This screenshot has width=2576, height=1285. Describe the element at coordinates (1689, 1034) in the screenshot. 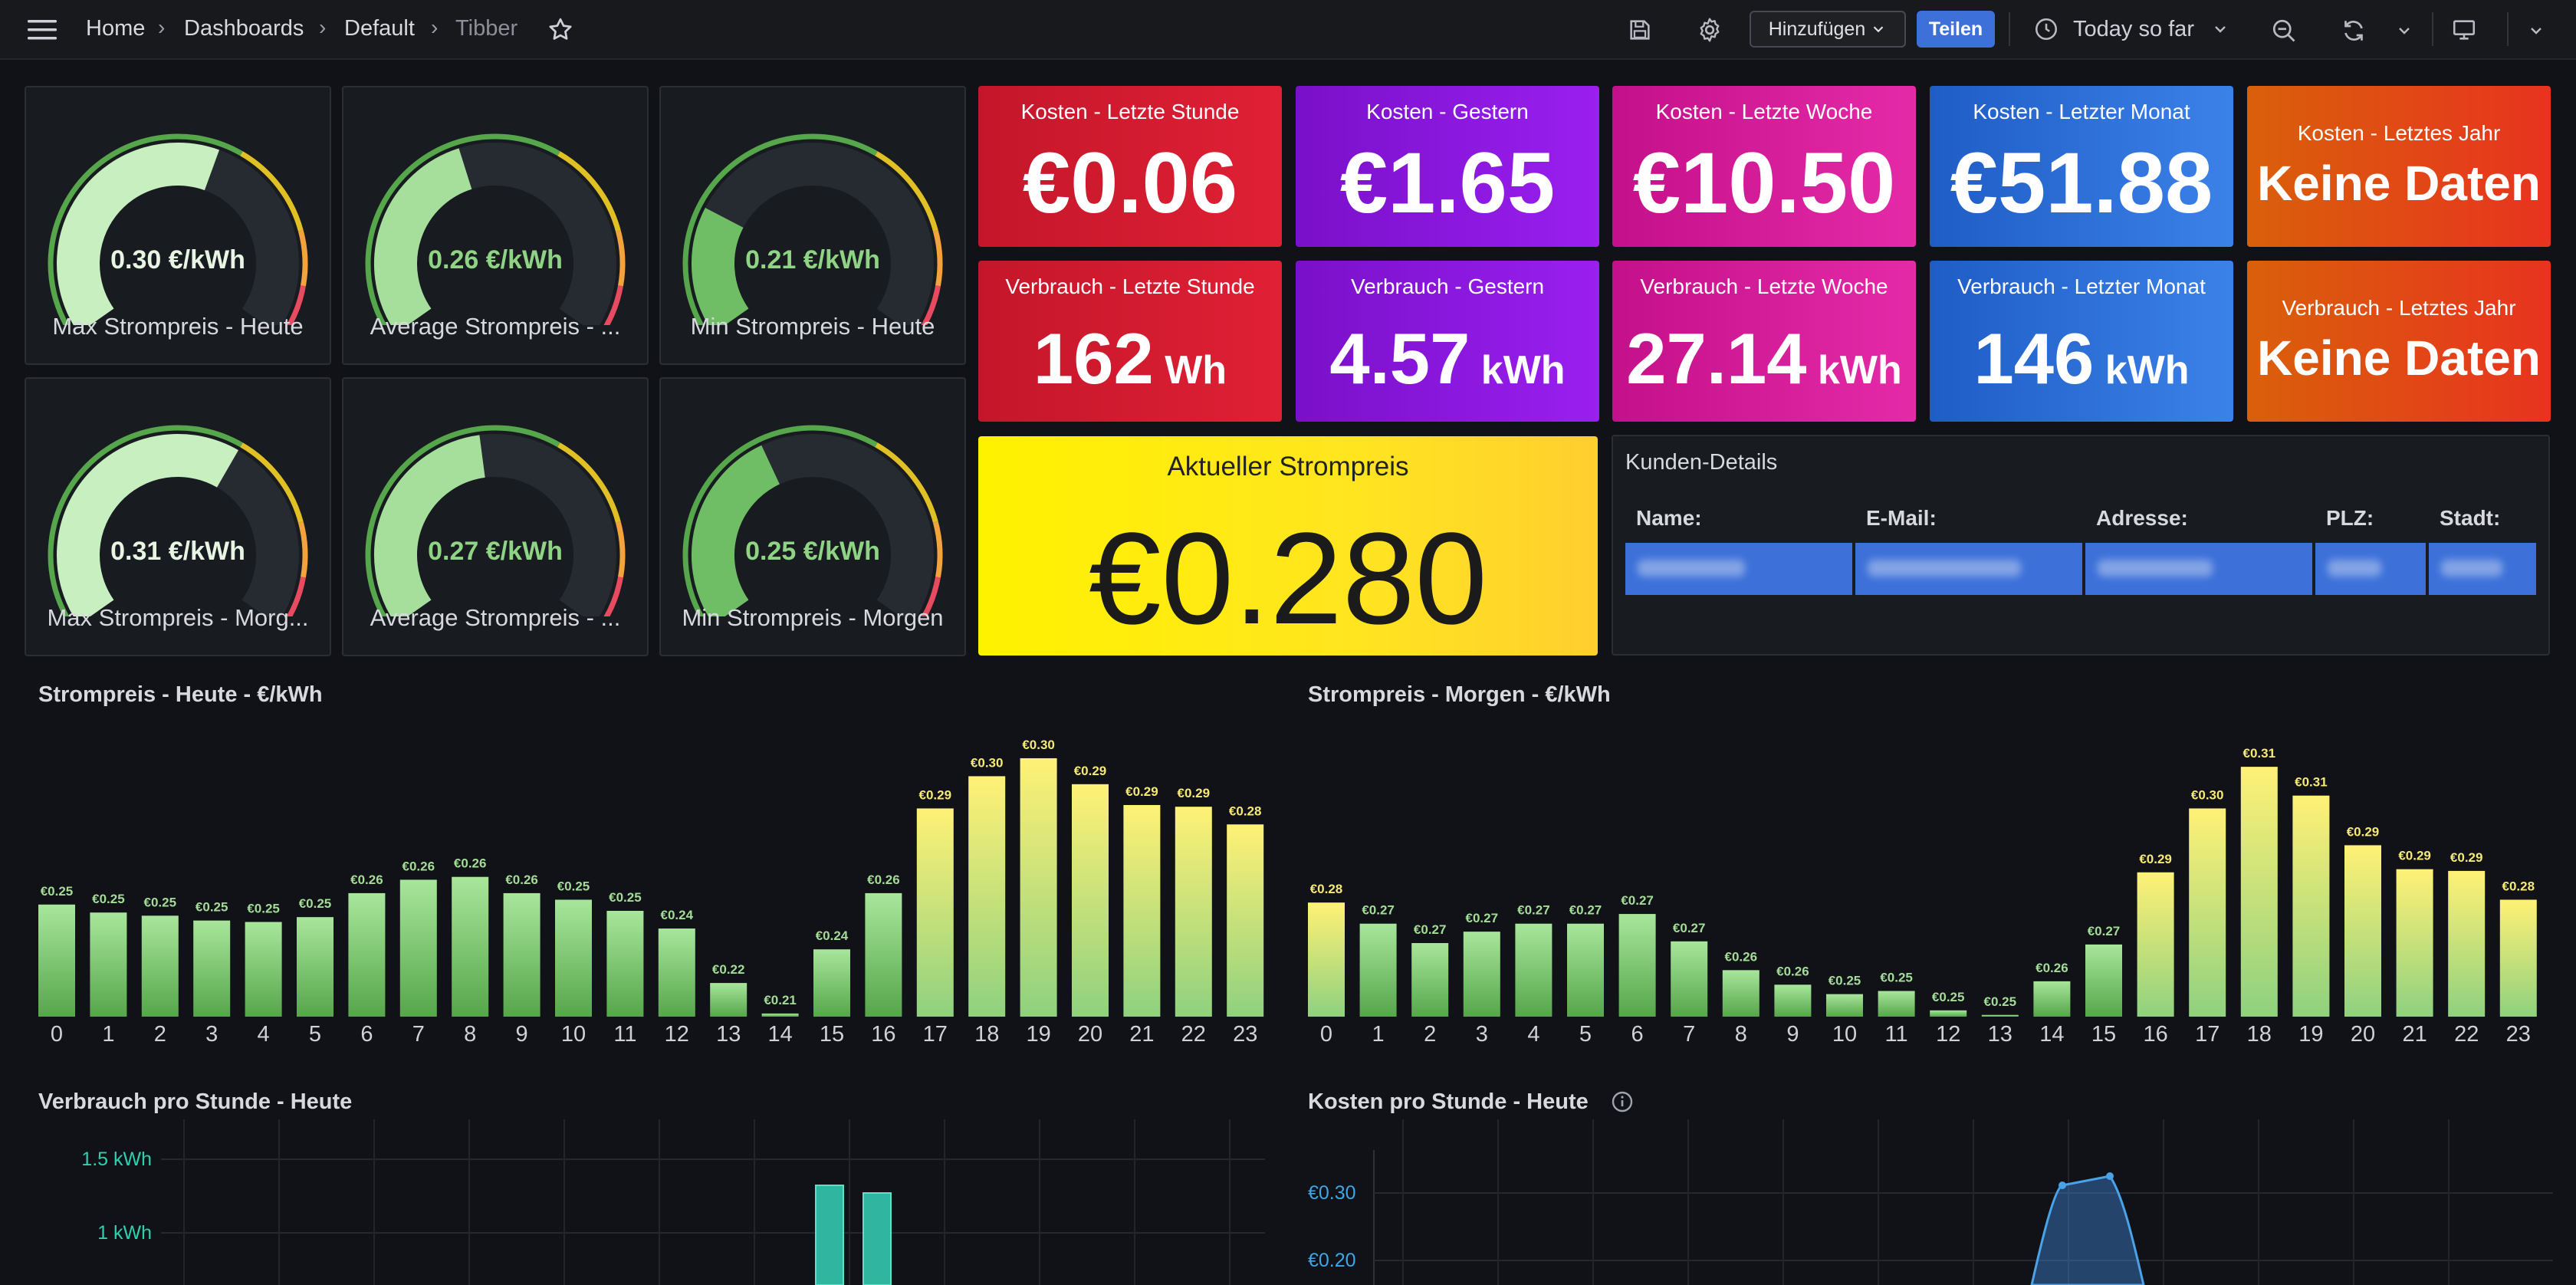

I see `x-tick-label: 7` at that location.